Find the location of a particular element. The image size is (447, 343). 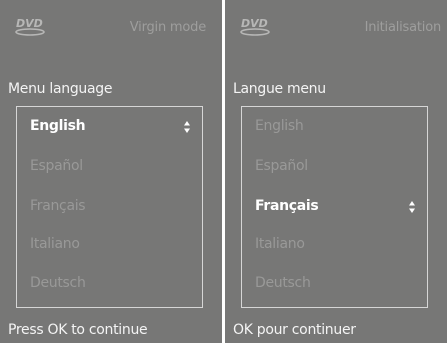

menu-language-label: Menu language is located at coordinates (60, 89).